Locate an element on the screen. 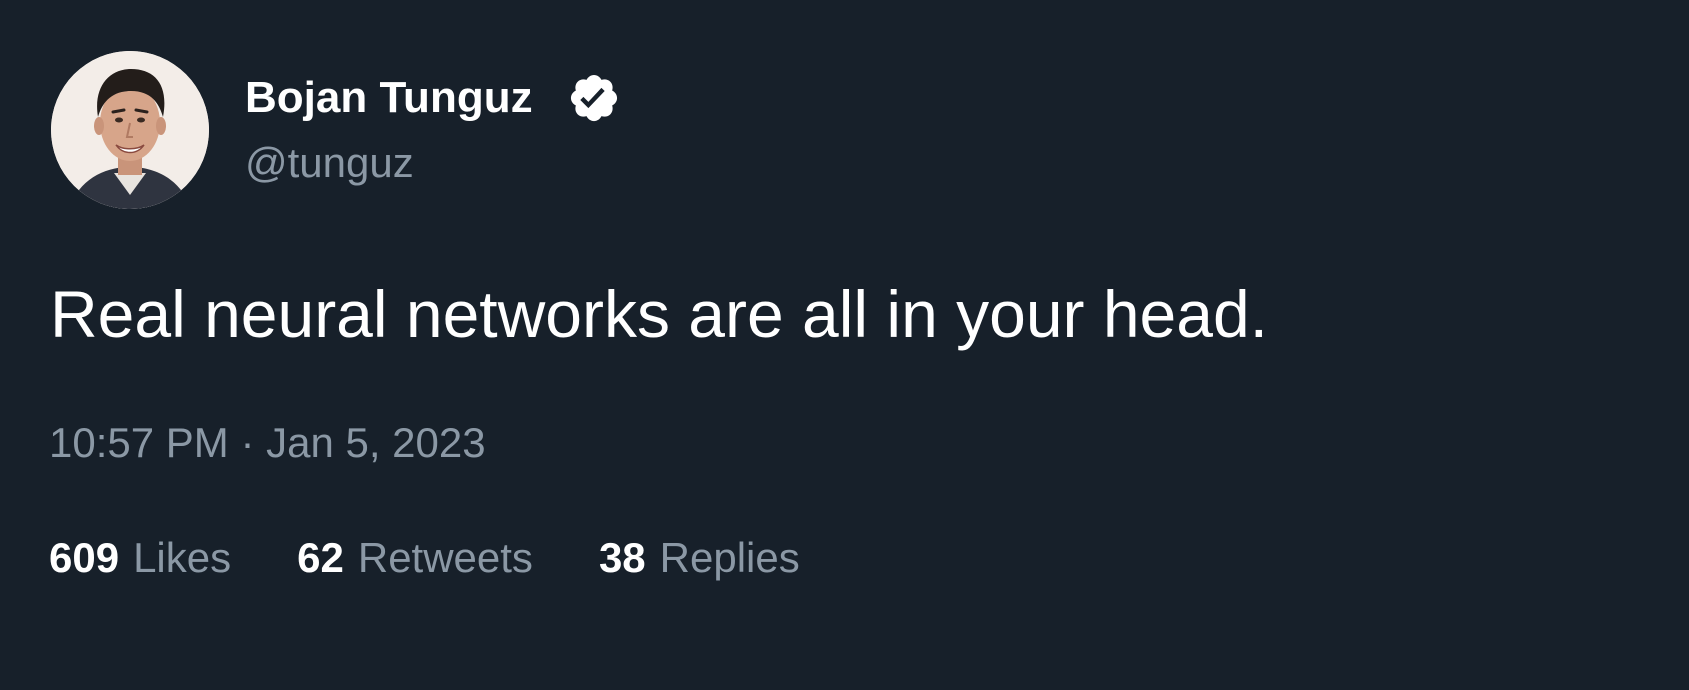  tweet-timestamp: 10:57 PM · Jan 5, 2023 is located at coordinates (267, 443).